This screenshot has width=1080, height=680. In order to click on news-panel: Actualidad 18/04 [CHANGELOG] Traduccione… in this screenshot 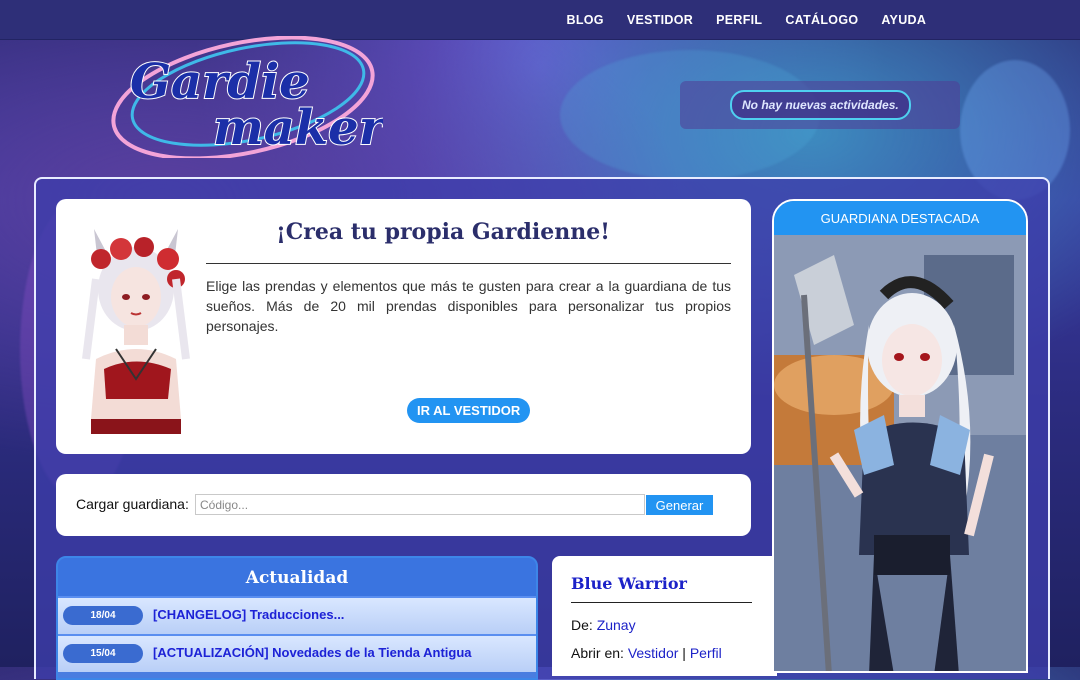, I will do `click(297, 618)`.